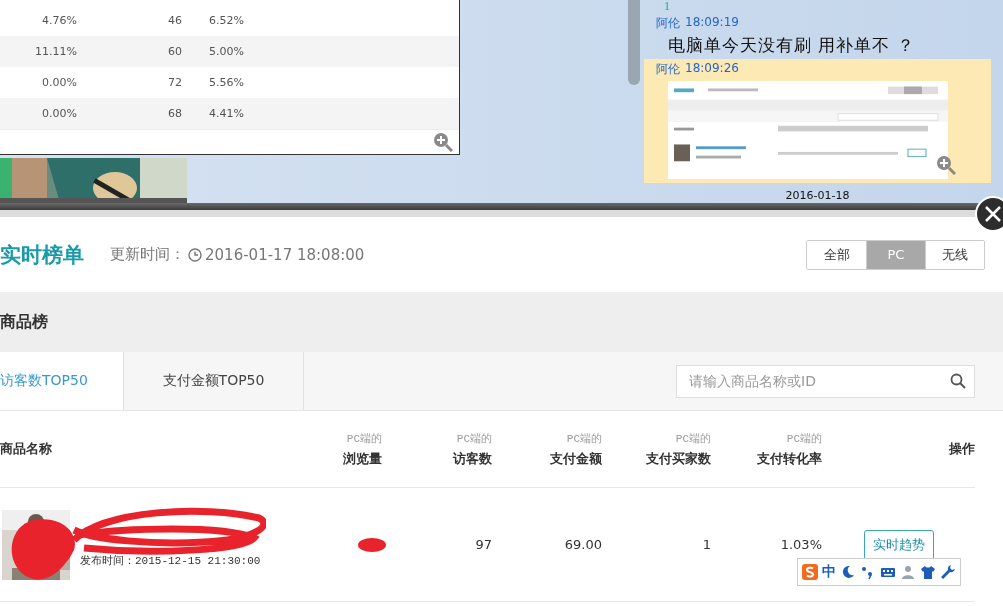 Image resolution: width=1003 pixels, height=606 pixels. What do you see at coordinates (174, 82) in the screenshot?
I see `table-cell-text: 72` at bounding box center [174, 82].